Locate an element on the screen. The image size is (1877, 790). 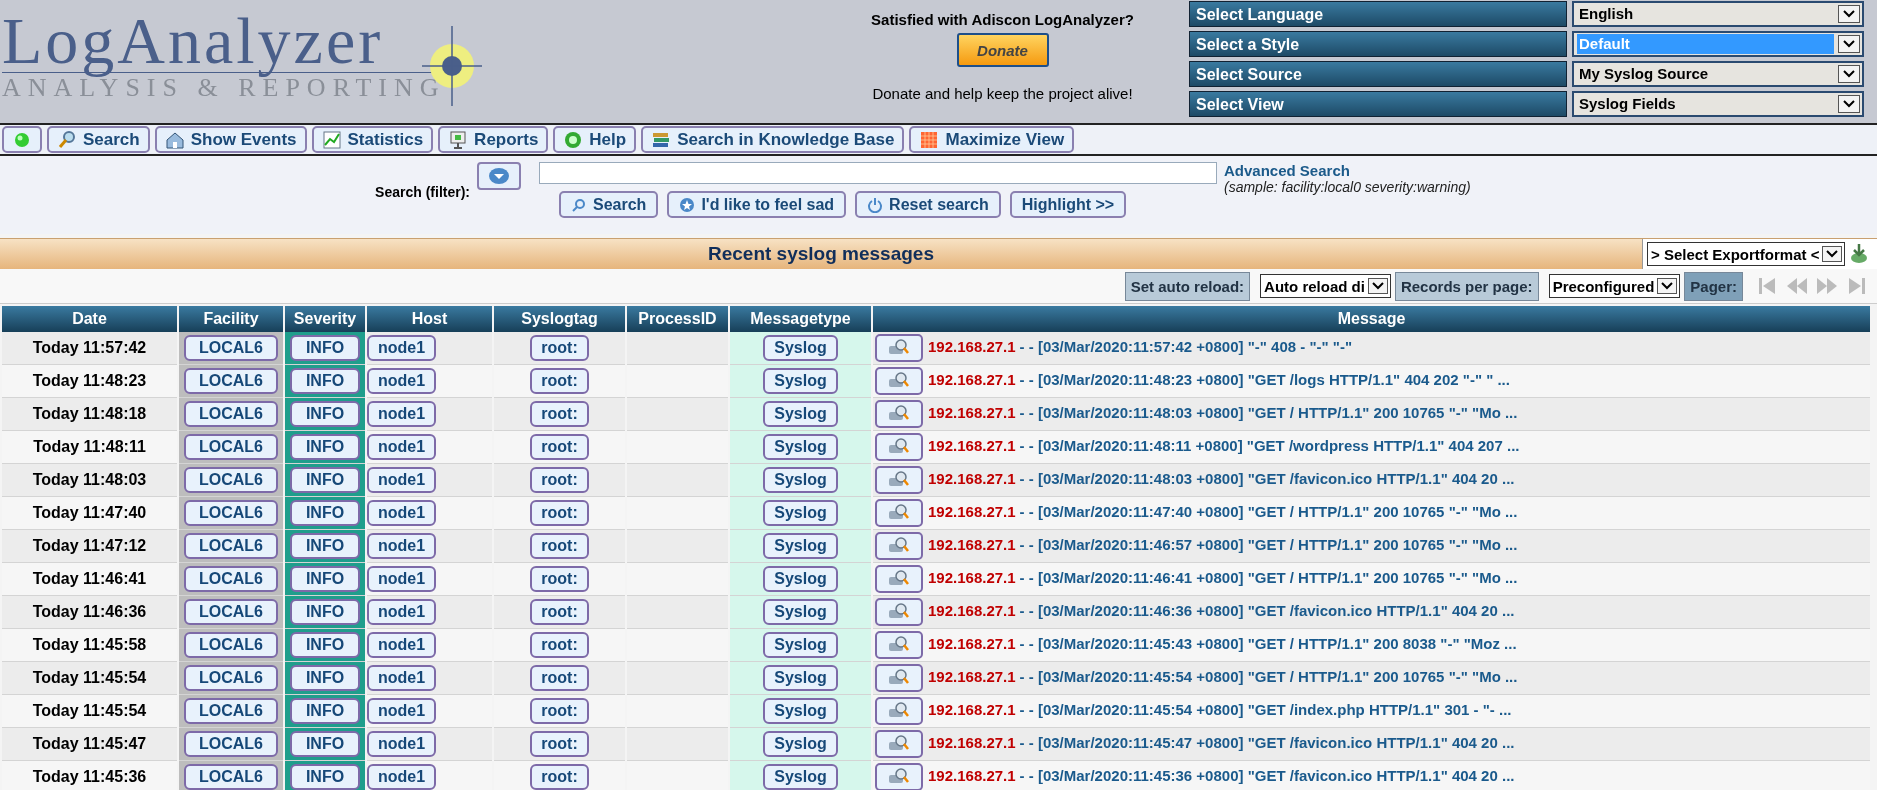
column-header: Facility is located at coordinates (231, 319).